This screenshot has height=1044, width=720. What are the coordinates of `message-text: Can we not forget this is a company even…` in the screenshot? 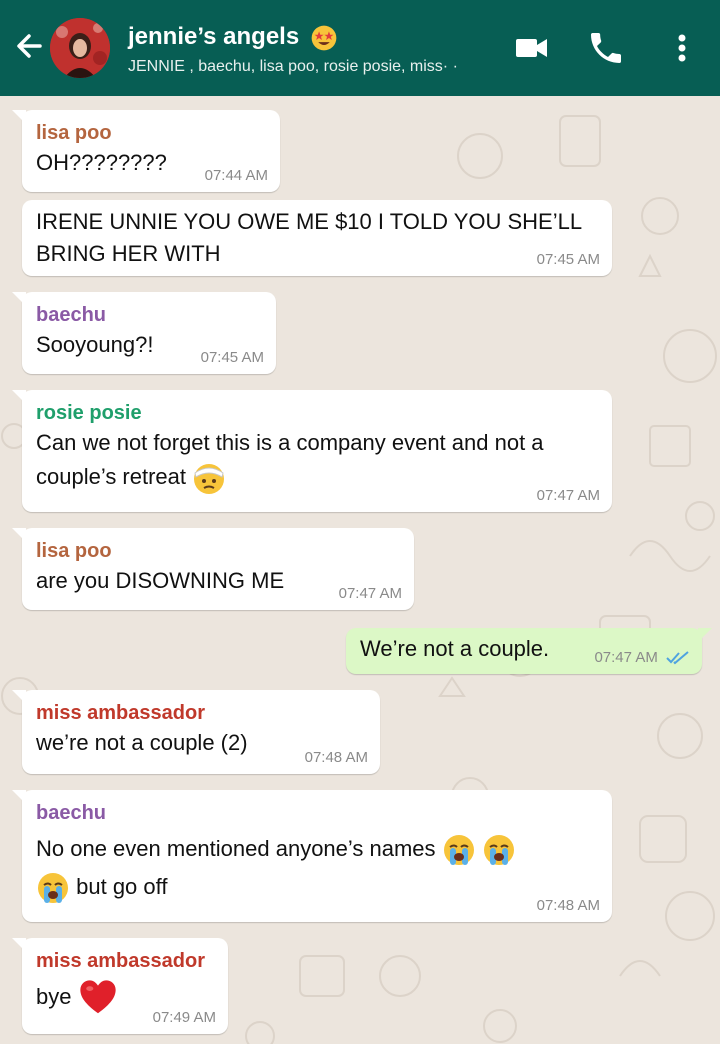 It's located at (290, 459).